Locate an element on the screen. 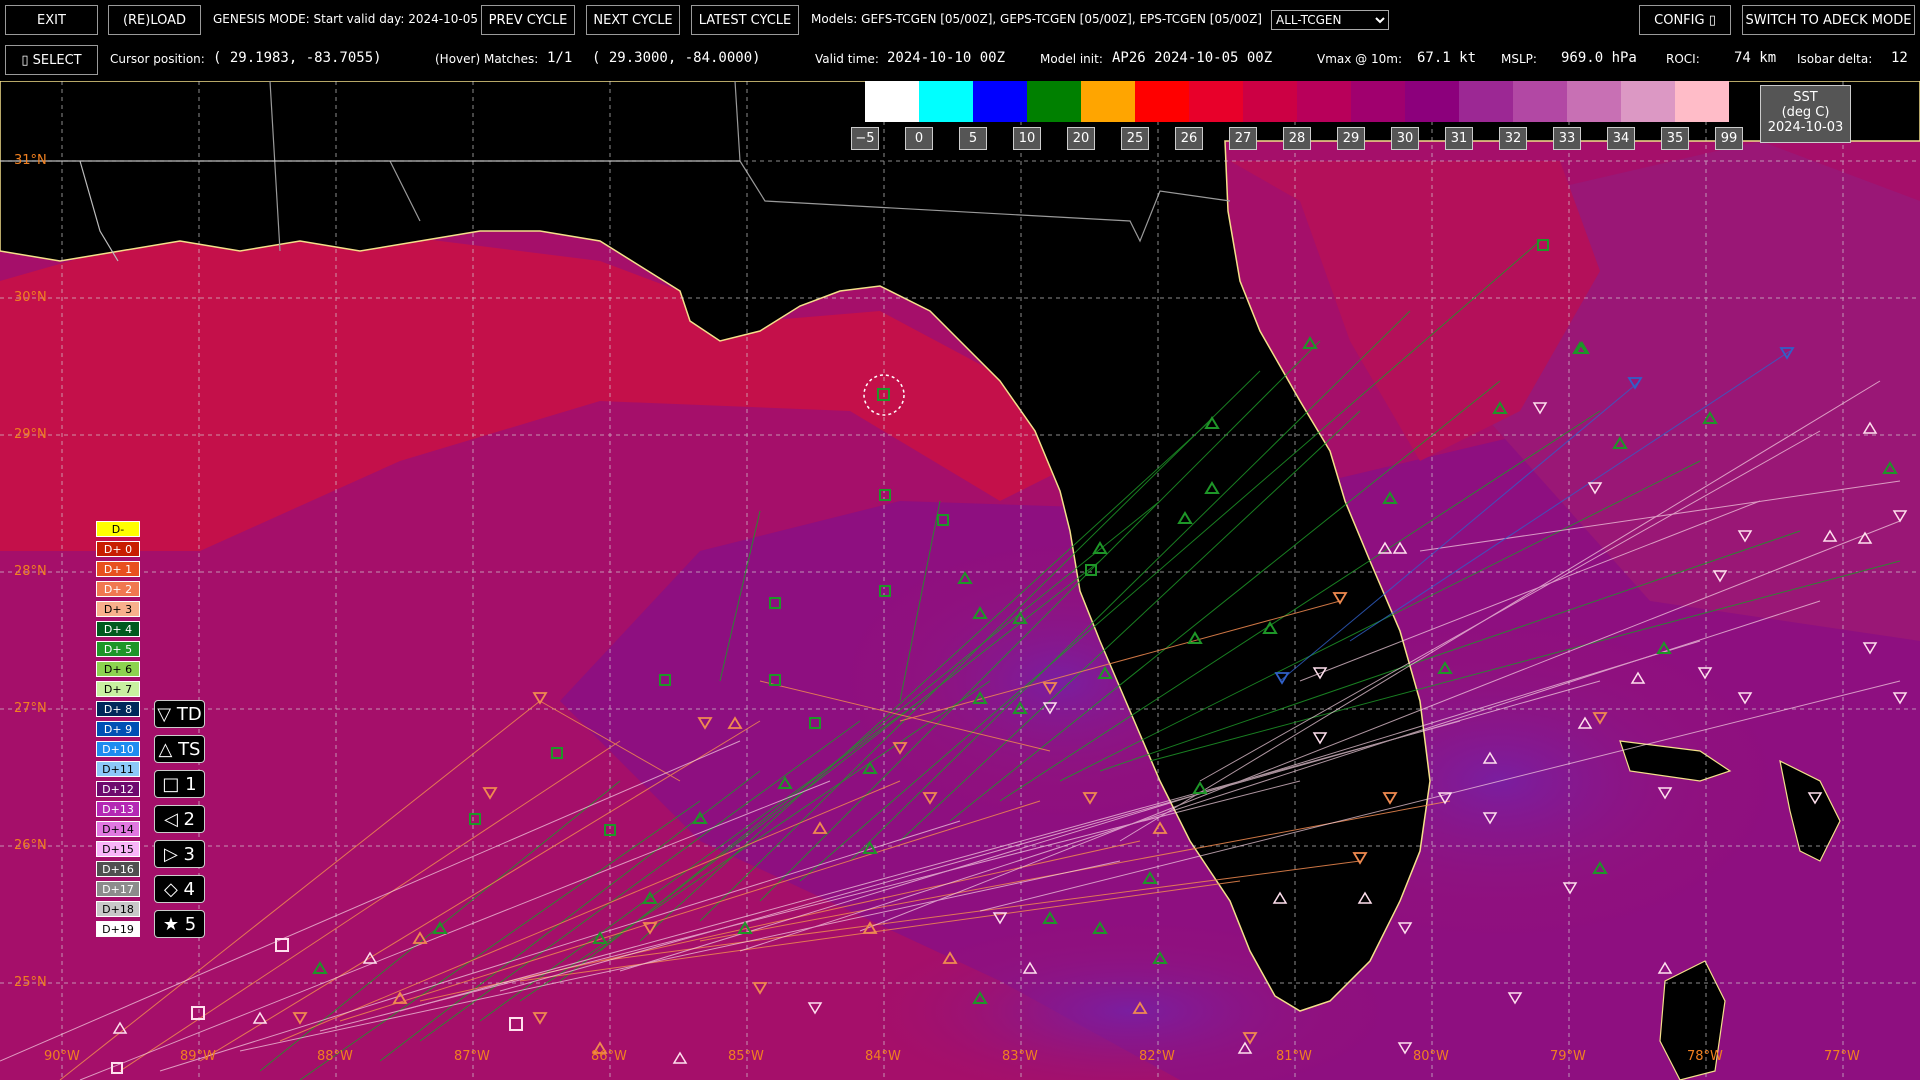 The height and width of the screenshot is (1080, 1920). select-button: ▯ SELECT is located at coordinates (51, 60).